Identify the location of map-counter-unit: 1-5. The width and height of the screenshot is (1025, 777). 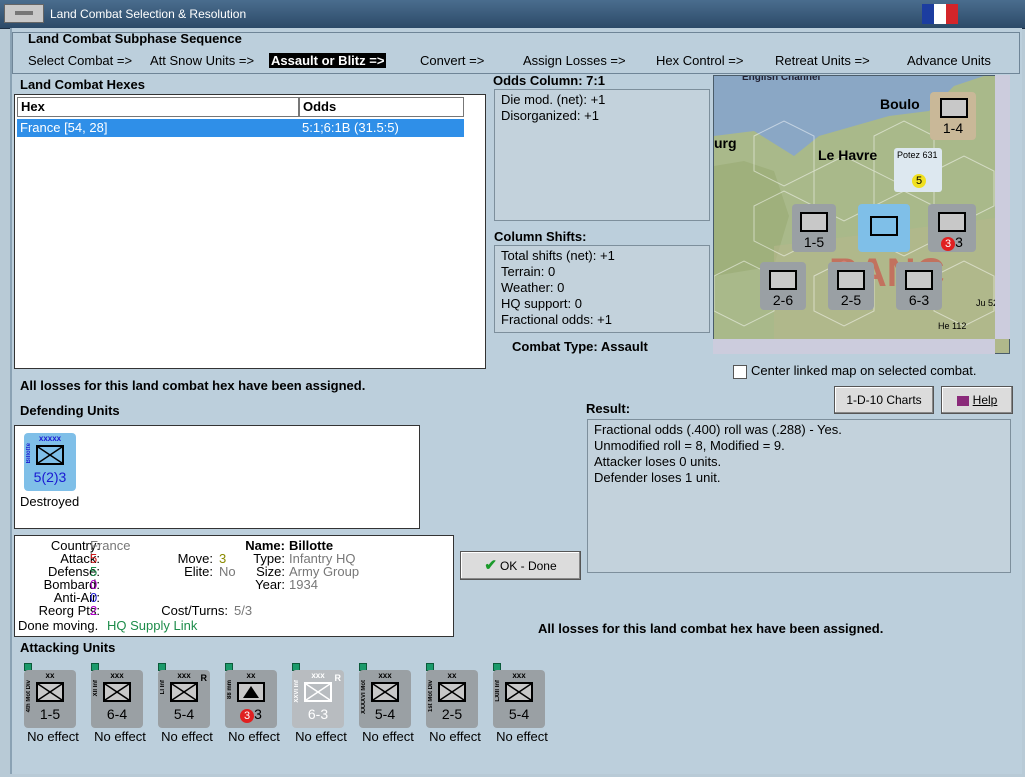
(814, 228).